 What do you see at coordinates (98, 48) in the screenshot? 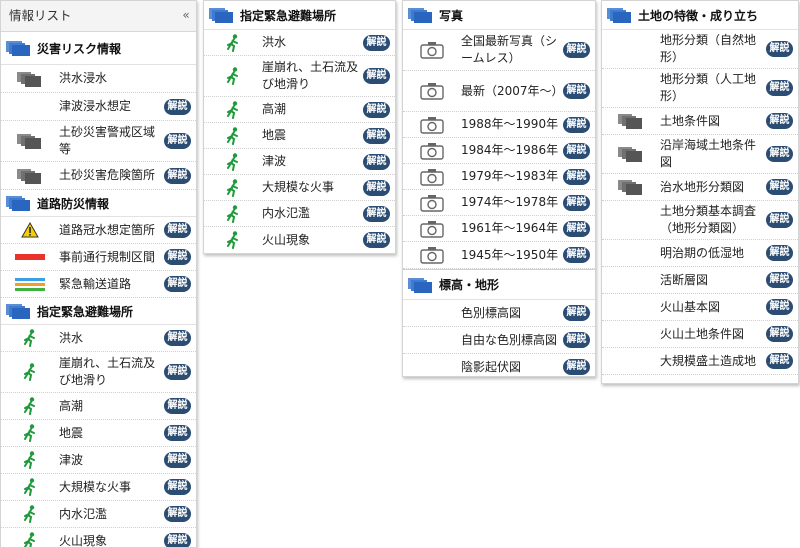
I see `section-disaster-risk: 災害リスク情報` at bounding box center [98, 48].